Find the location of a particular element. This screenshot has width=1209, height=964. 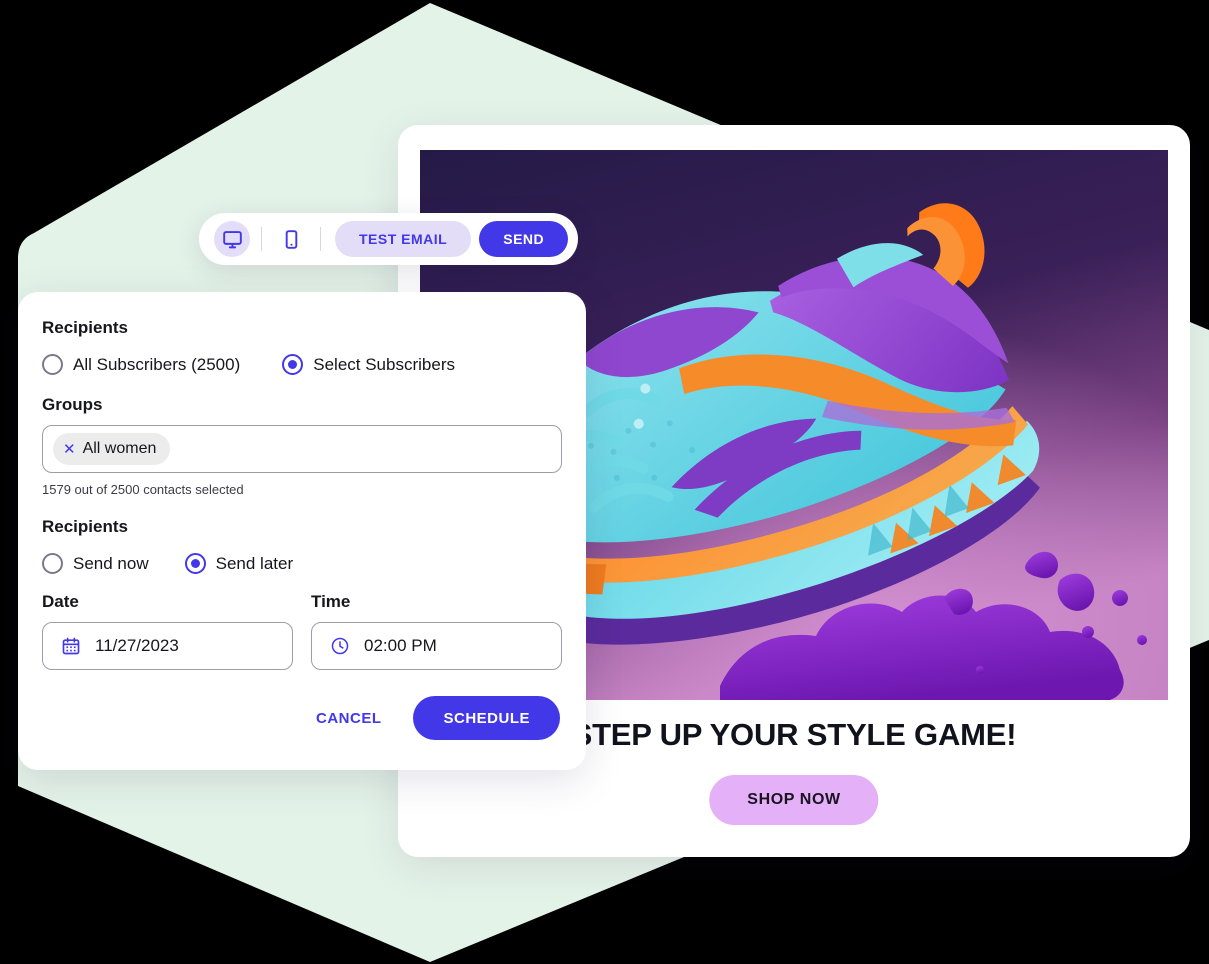

radio-send-now-label: Send now is located at coordinates (111, 563).